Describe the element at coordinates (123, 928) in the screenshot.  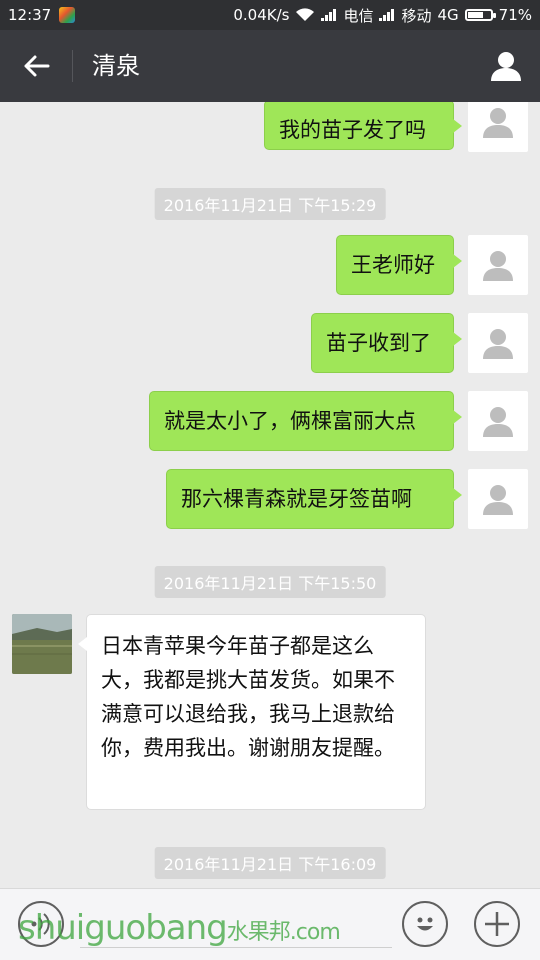
I see `watermark-text: shuiguobang` at that location.